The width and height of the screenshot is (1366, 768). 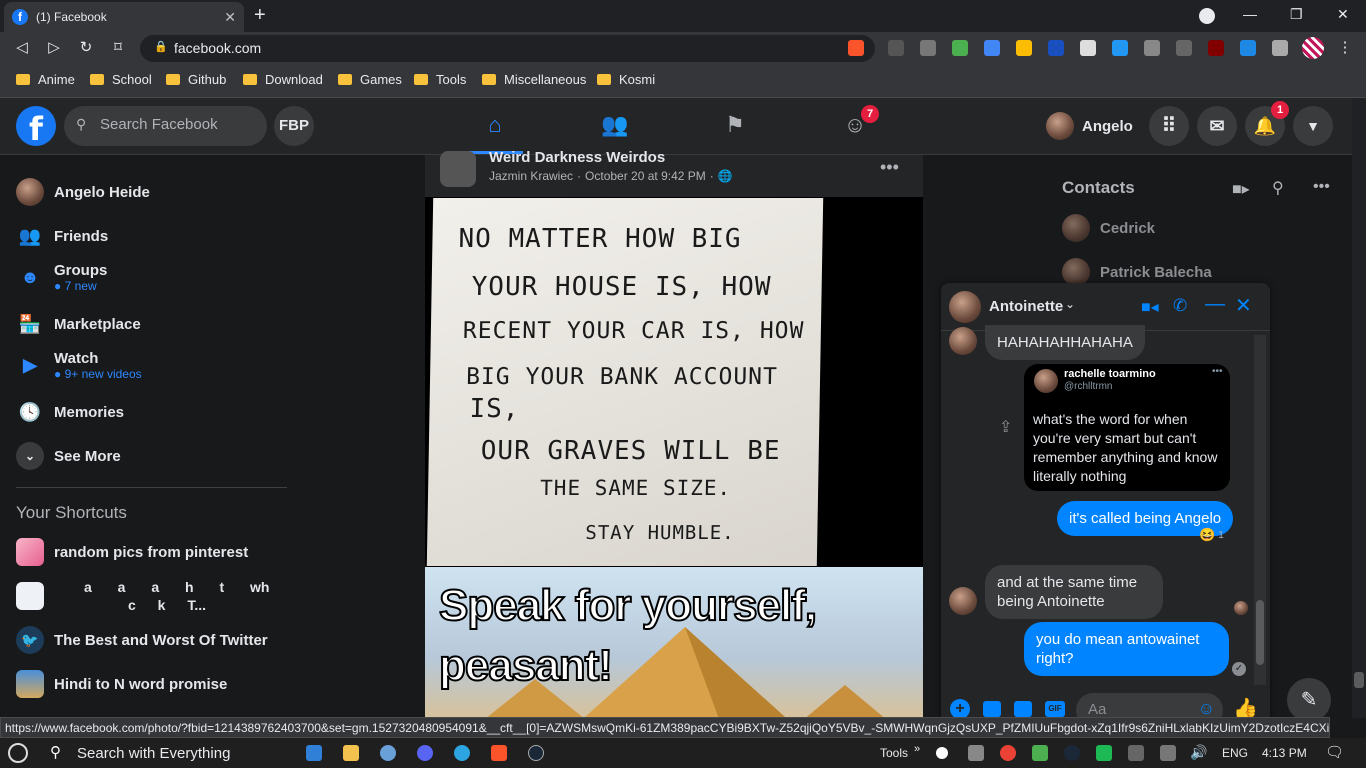 I want to click on profile-avatar-icon, so click(x=1313, y=48).